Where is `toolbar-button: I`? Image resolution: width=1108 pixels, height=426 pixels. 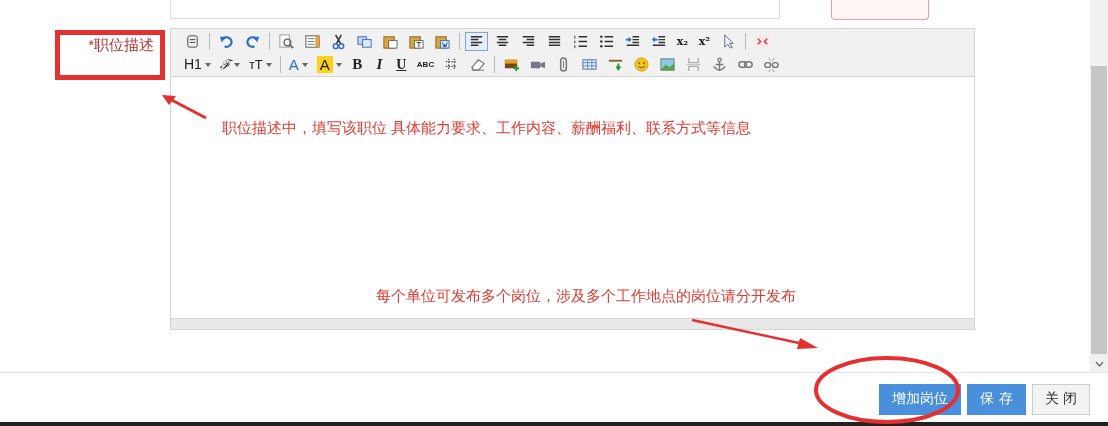
toolbar-button: I is located at coordinates (379, 64).